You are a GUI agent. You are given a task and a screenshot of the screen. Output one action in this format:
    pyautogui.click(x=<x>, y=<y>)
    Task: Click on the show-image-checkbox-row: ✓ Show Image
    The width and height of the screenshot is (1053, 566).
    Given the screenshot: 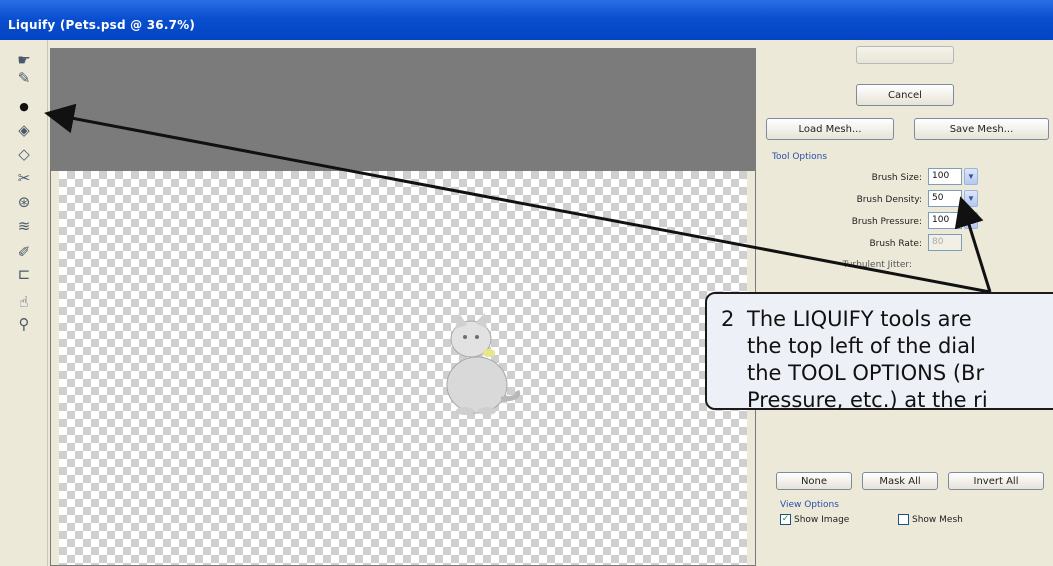 What is the action you would take?
    pyautogui.click(x=814, y=519)
    